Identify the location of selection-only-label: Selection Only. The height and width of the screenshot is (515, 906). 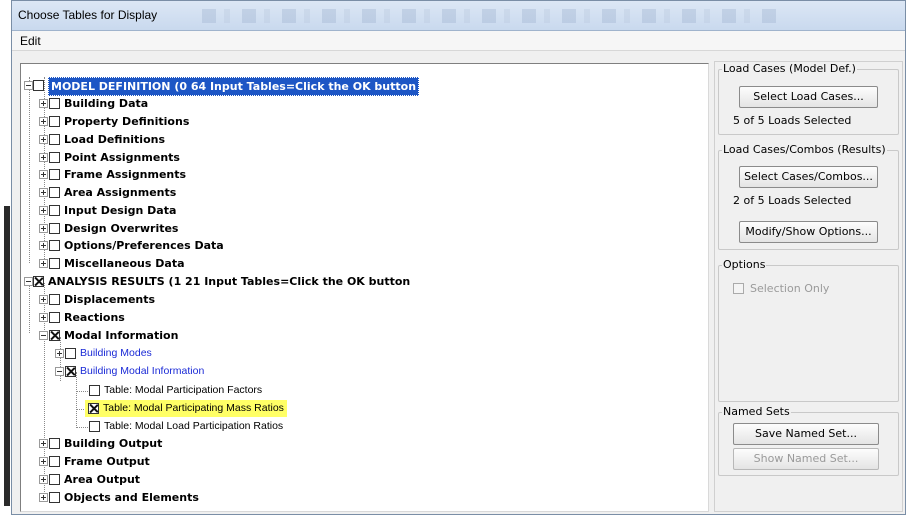
(790, 288).